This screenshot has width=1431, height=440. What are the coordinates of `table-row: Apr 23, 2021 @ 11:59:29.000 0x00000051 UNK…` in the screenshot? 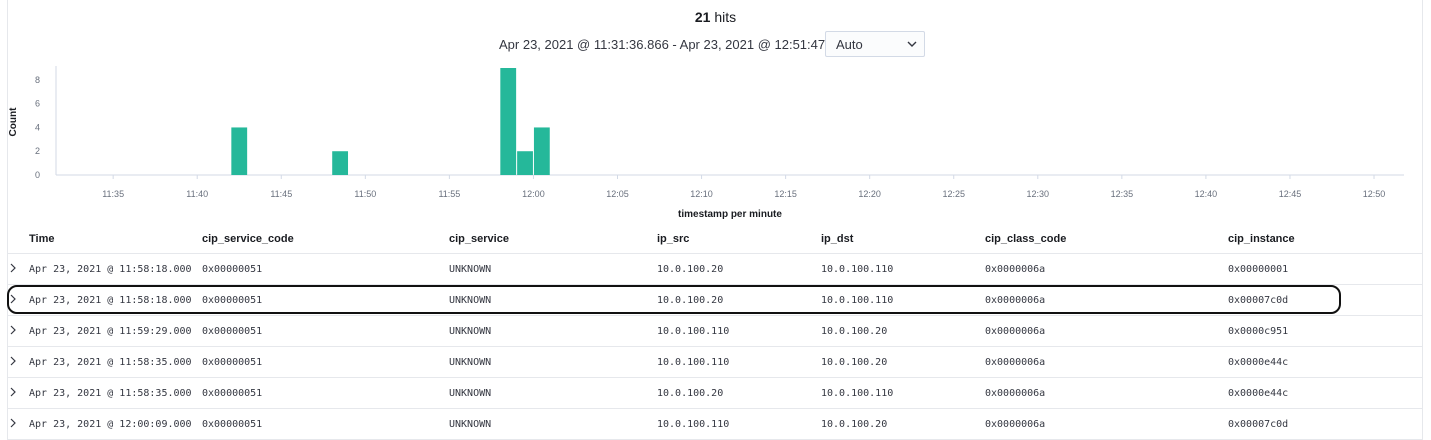 It's located at (715, 331).